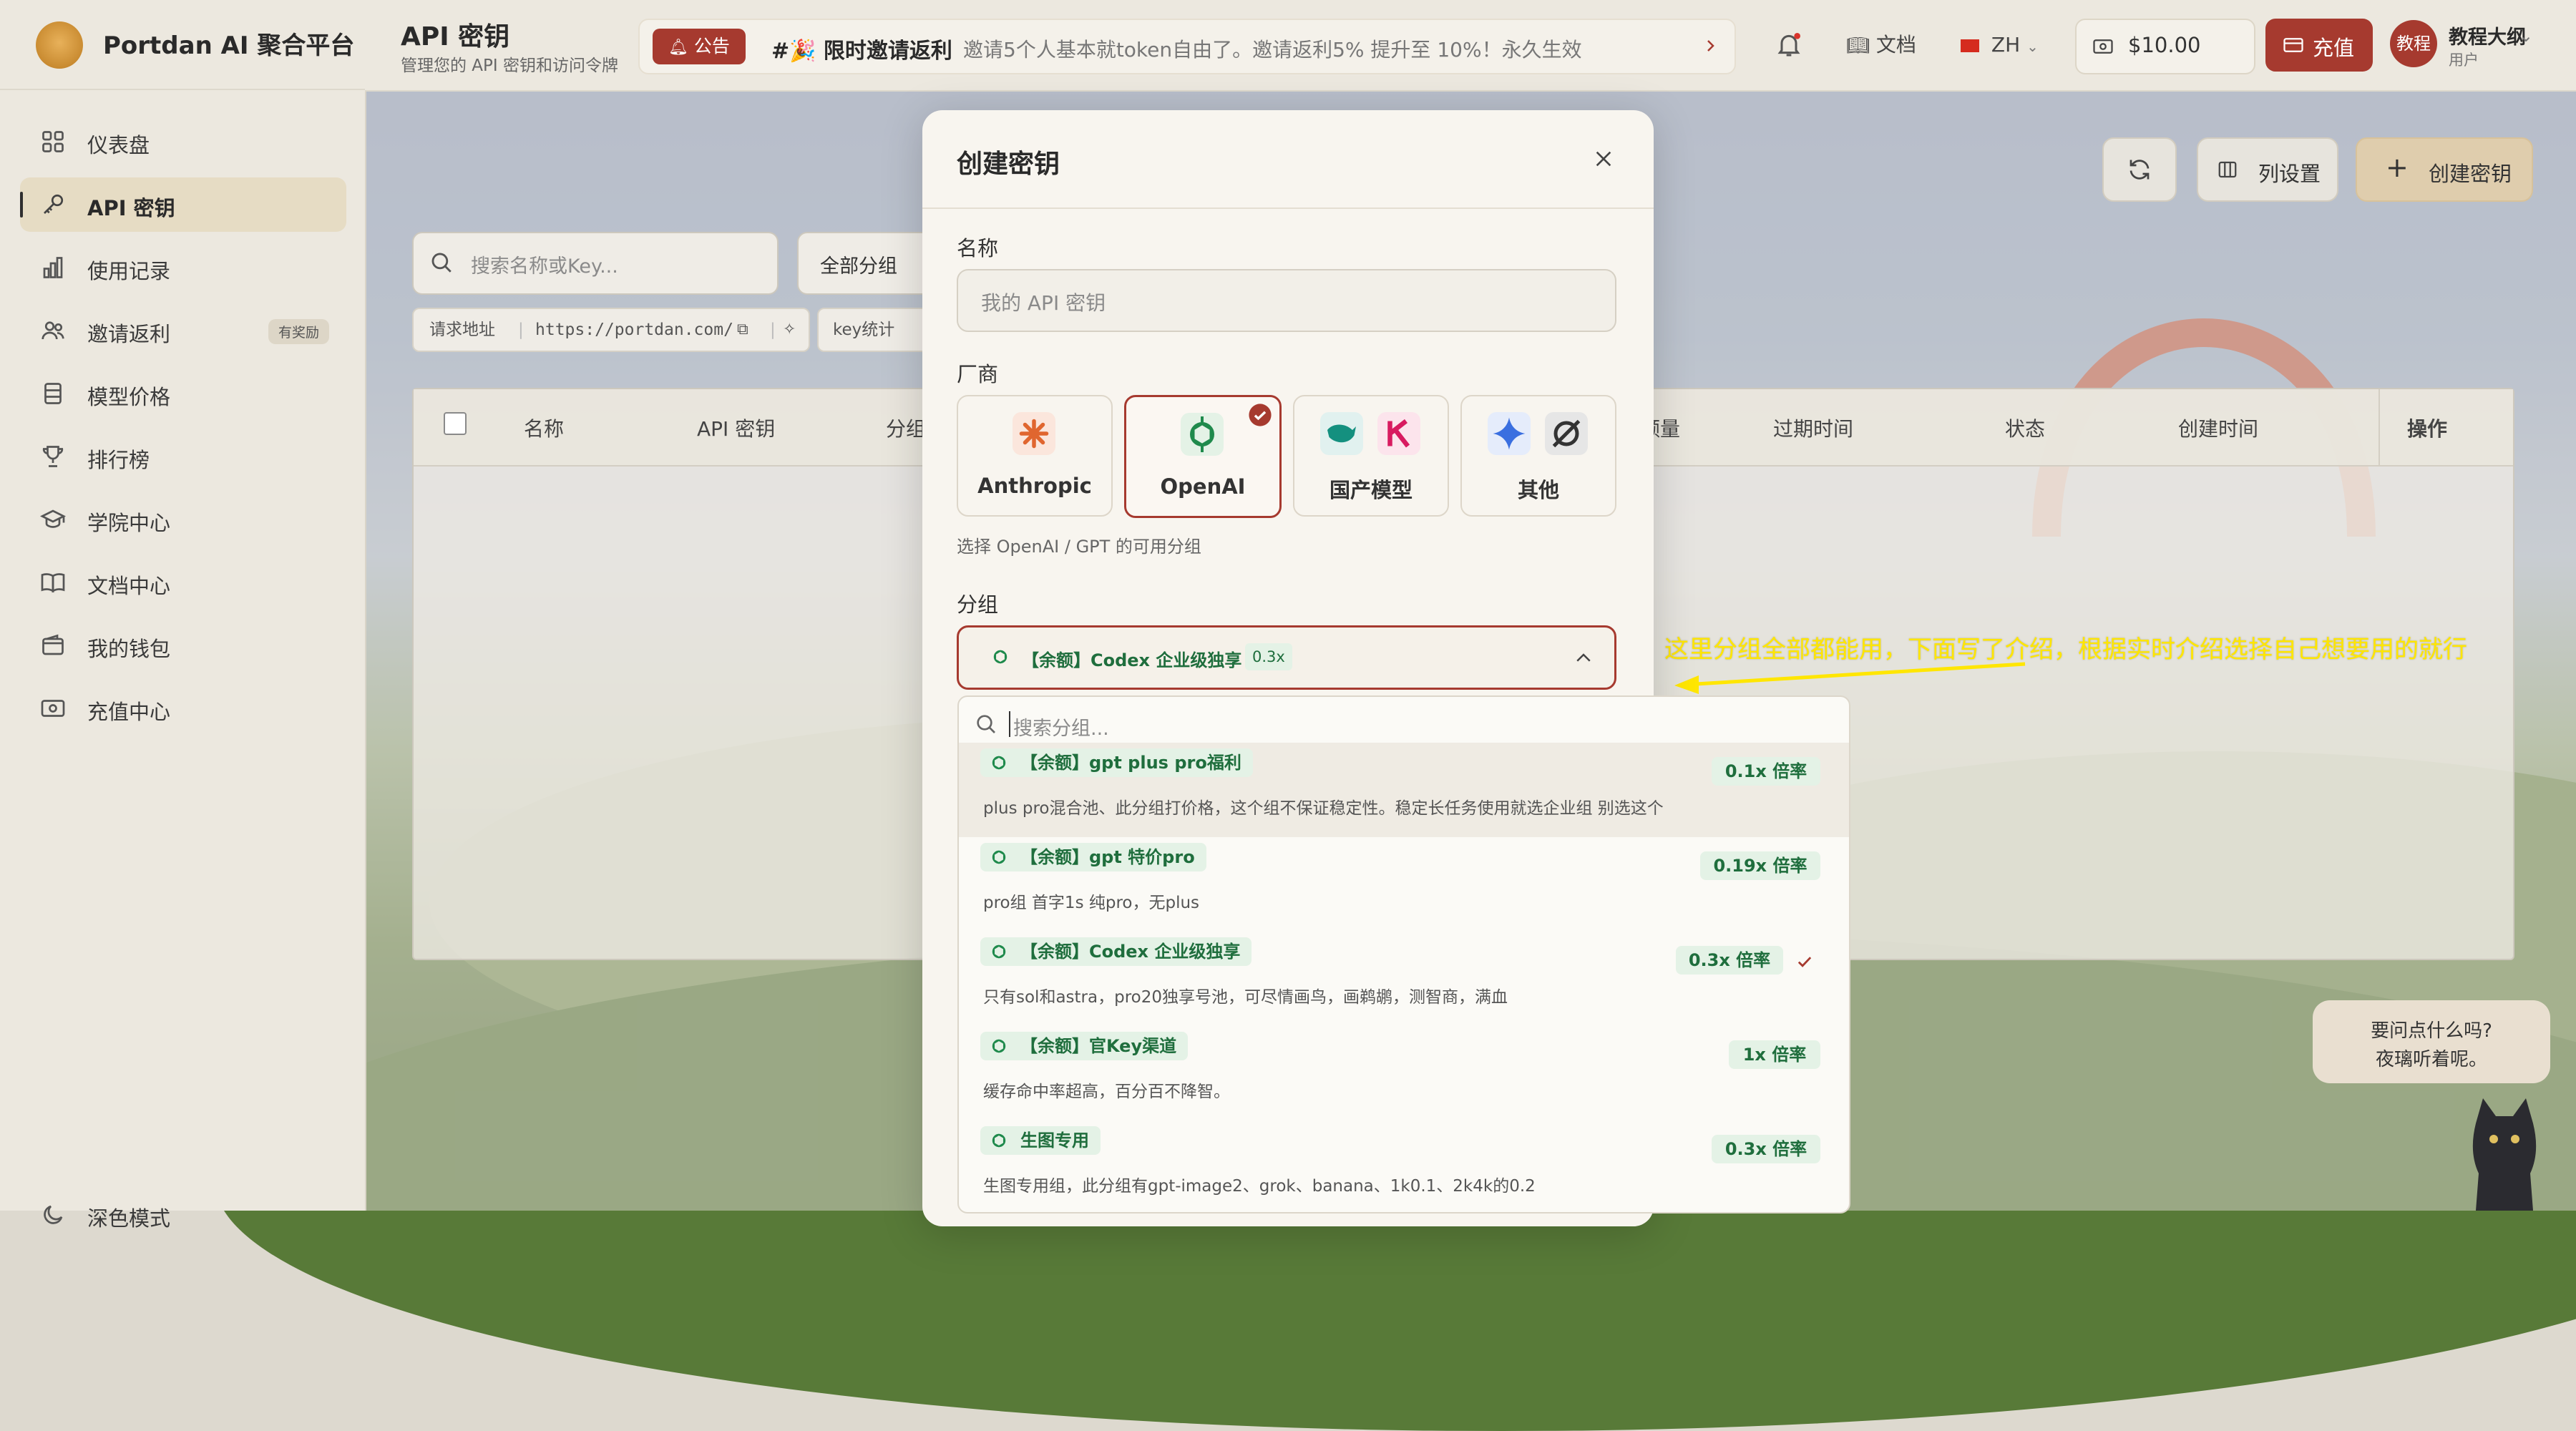  I want to click on balance-display: $10.00, so click(2165, 47).